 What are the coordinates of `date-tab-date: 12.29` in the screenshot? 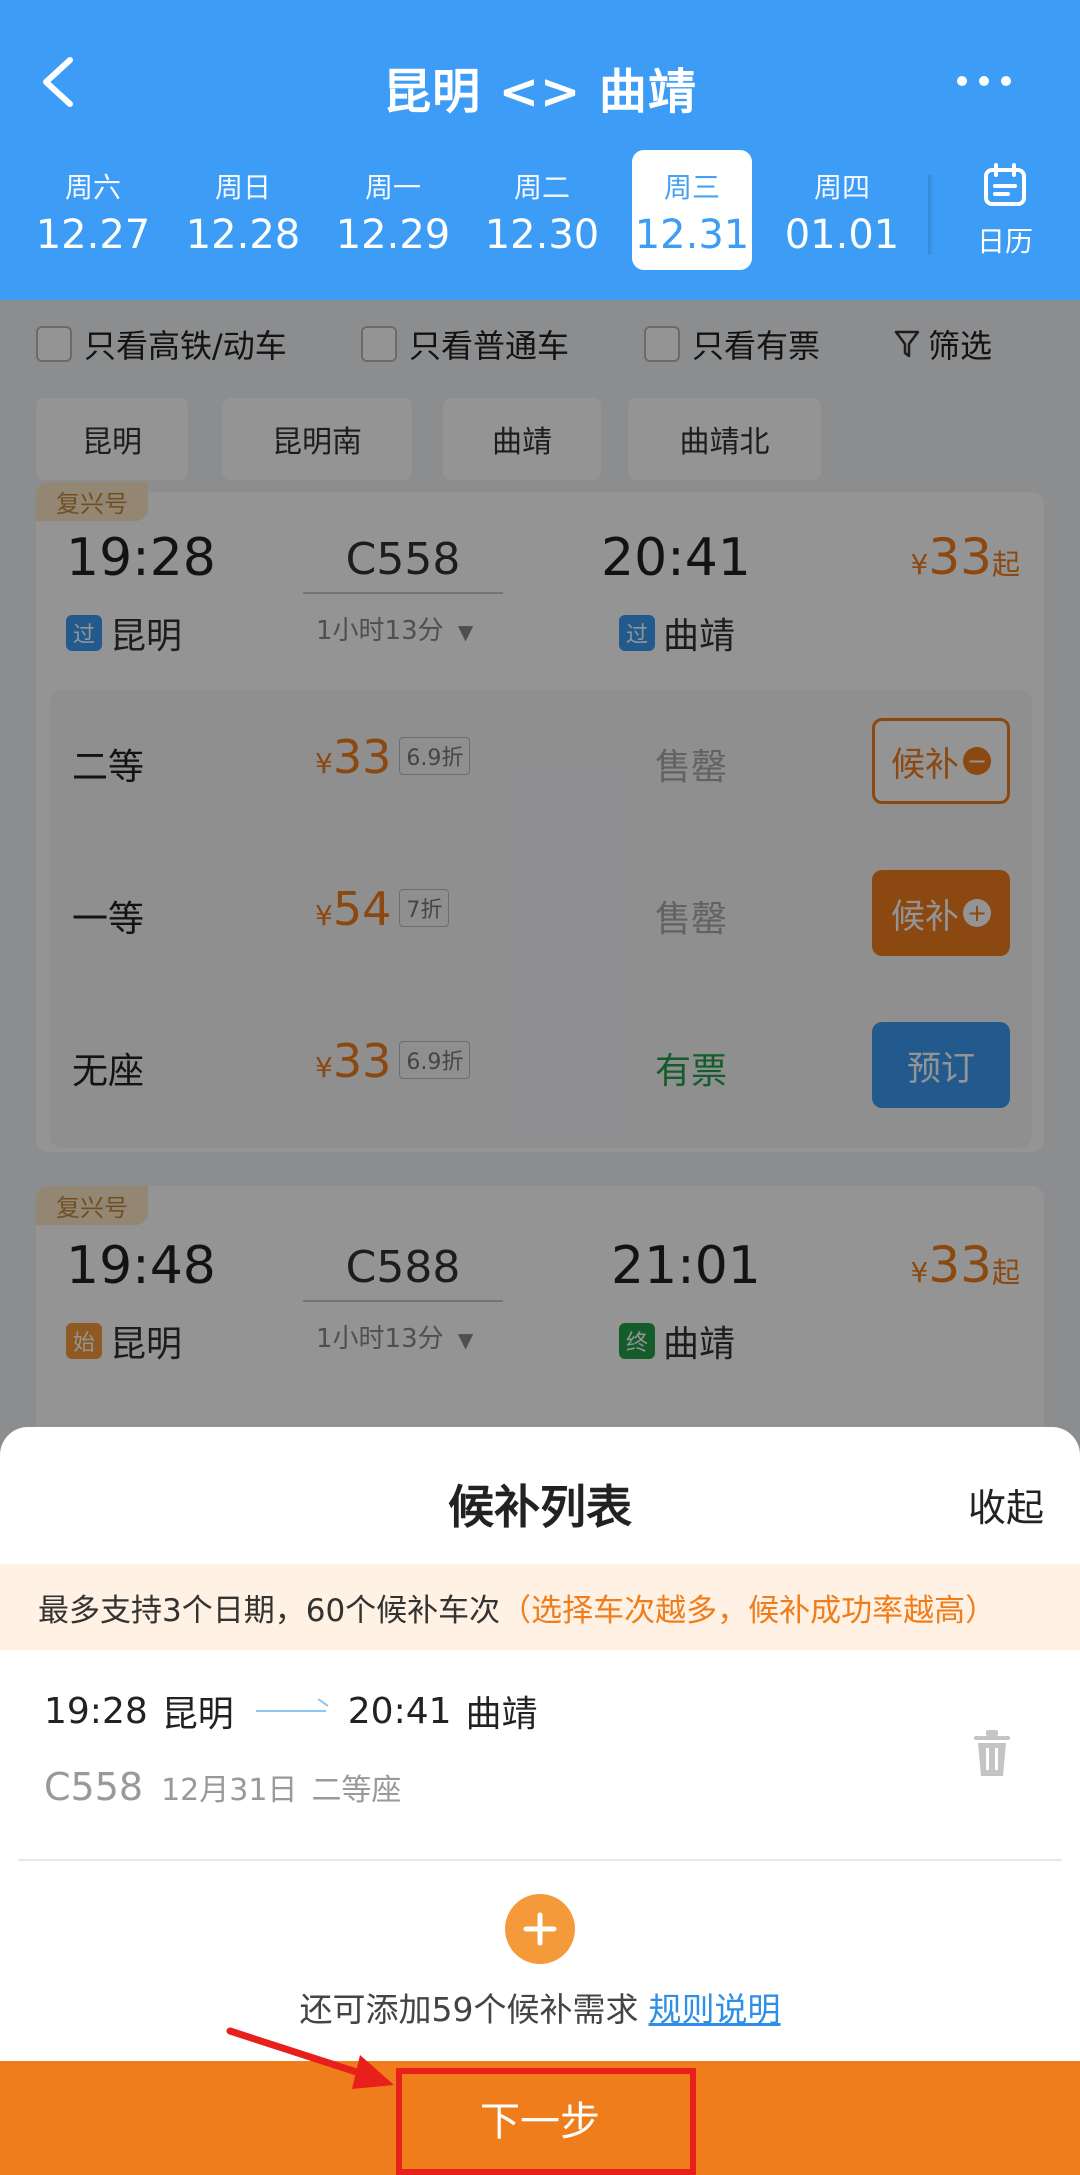 It's located at (393, 235).